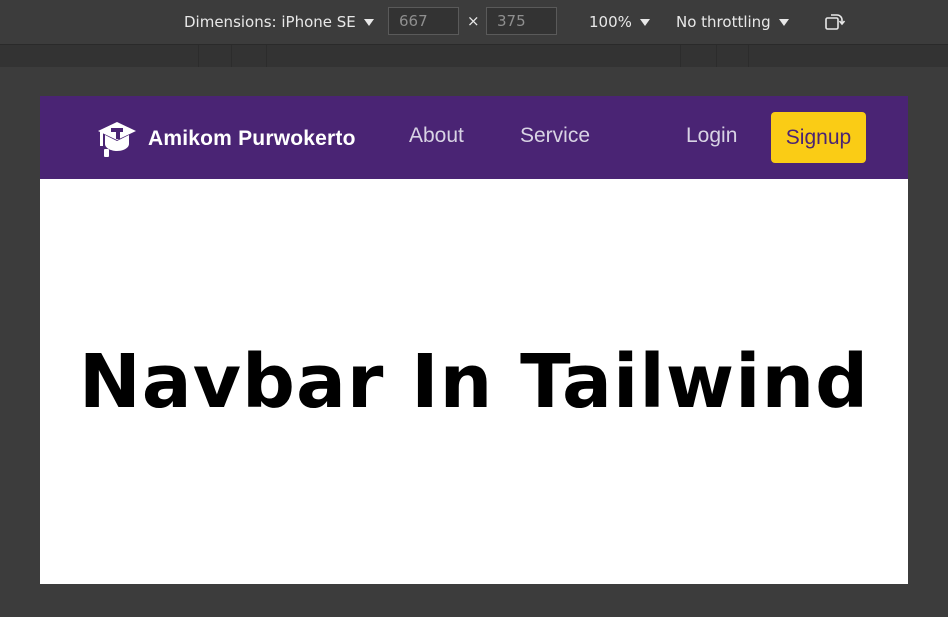  I want to click on brand-link: Amikom Purwokerto, so click(226, 139).